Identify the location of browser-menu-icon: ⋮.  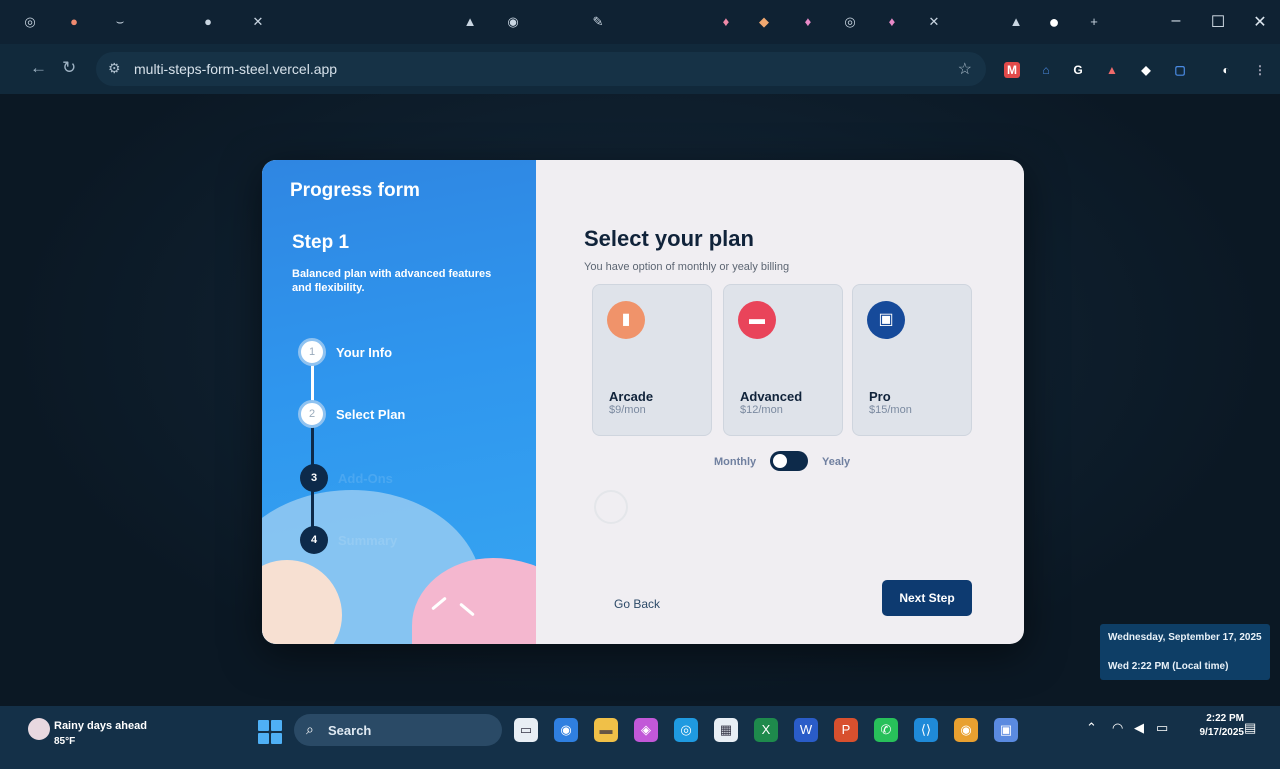
(1260, 70).